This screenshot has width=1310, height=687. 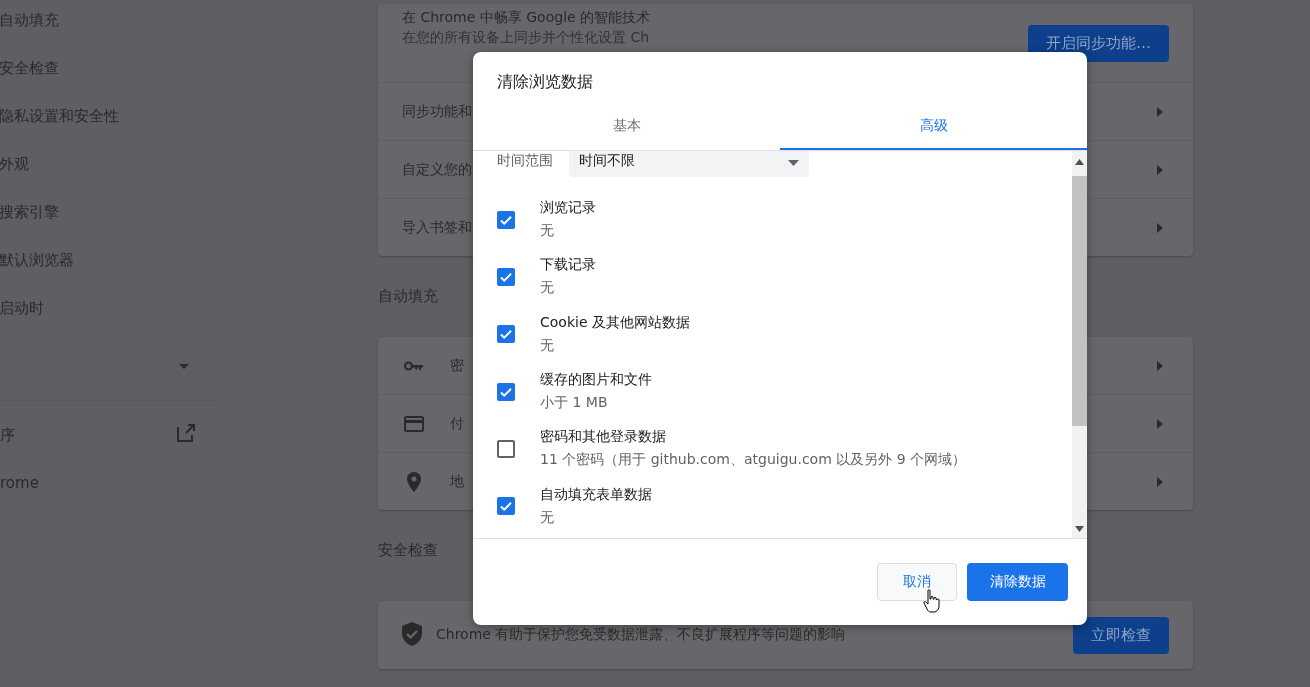 What do you see at coordinates (1079, 344) in the screenshot?
I see `scrollbar` at bounding box center [1079, 344].